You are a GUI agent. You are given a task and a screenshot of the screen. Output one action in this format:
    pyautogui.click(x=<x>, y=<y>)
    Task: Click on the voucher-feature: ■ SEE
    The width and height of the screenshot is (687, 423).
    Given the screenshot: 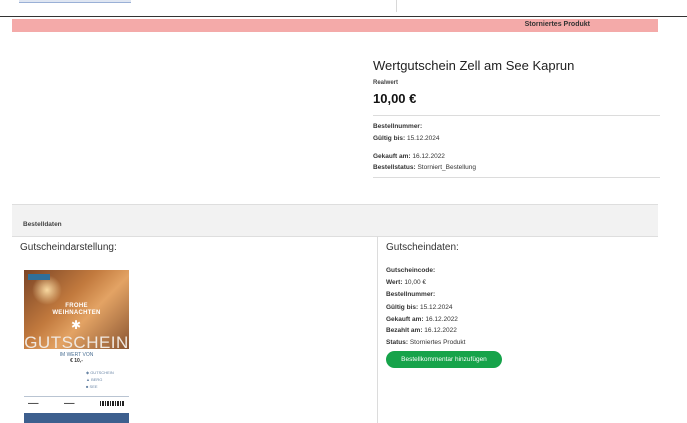 What is the action you would take?
    pyautogui.click(x=92, y=386)
    